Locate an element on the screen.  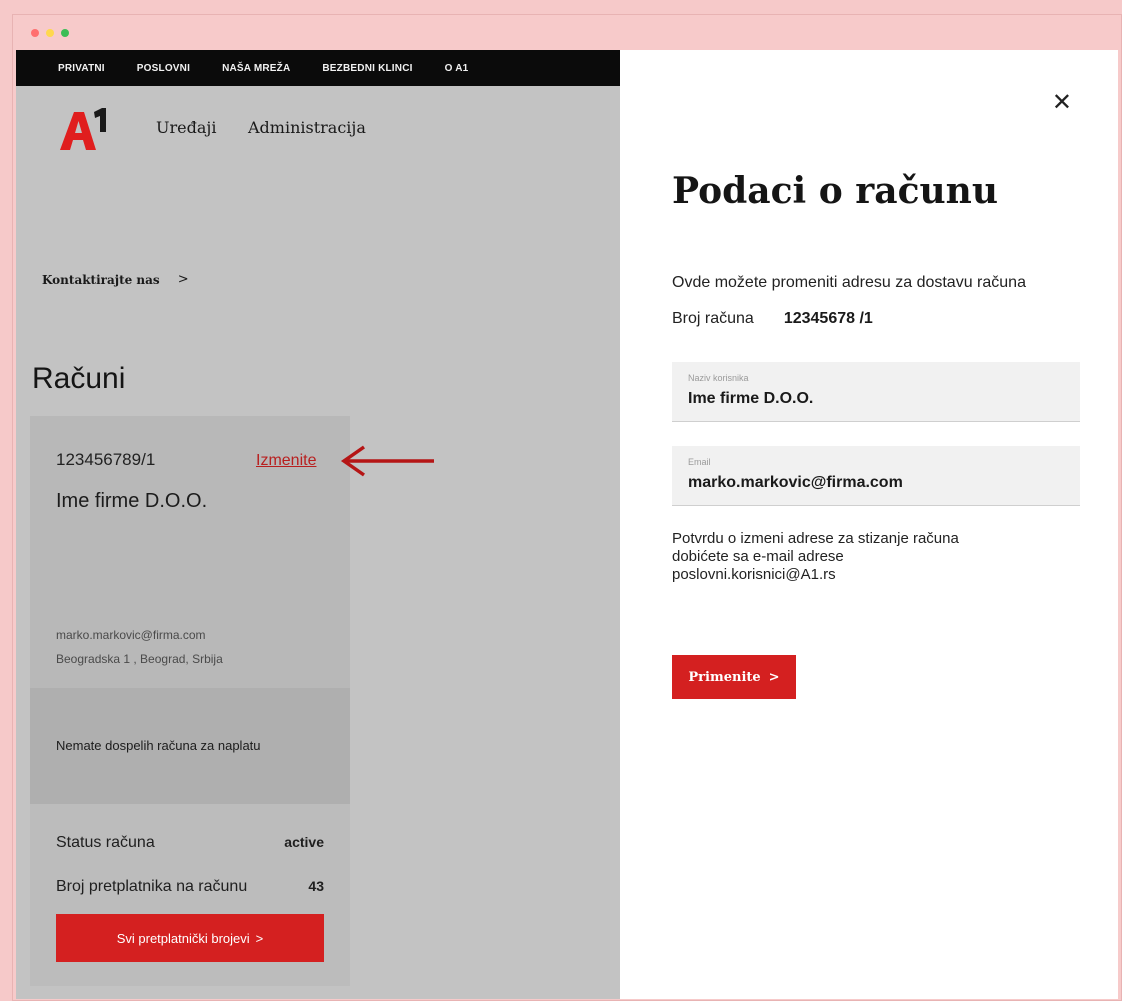
customer-name-field: Naziv korisnika is located at coordinates (876, 392).